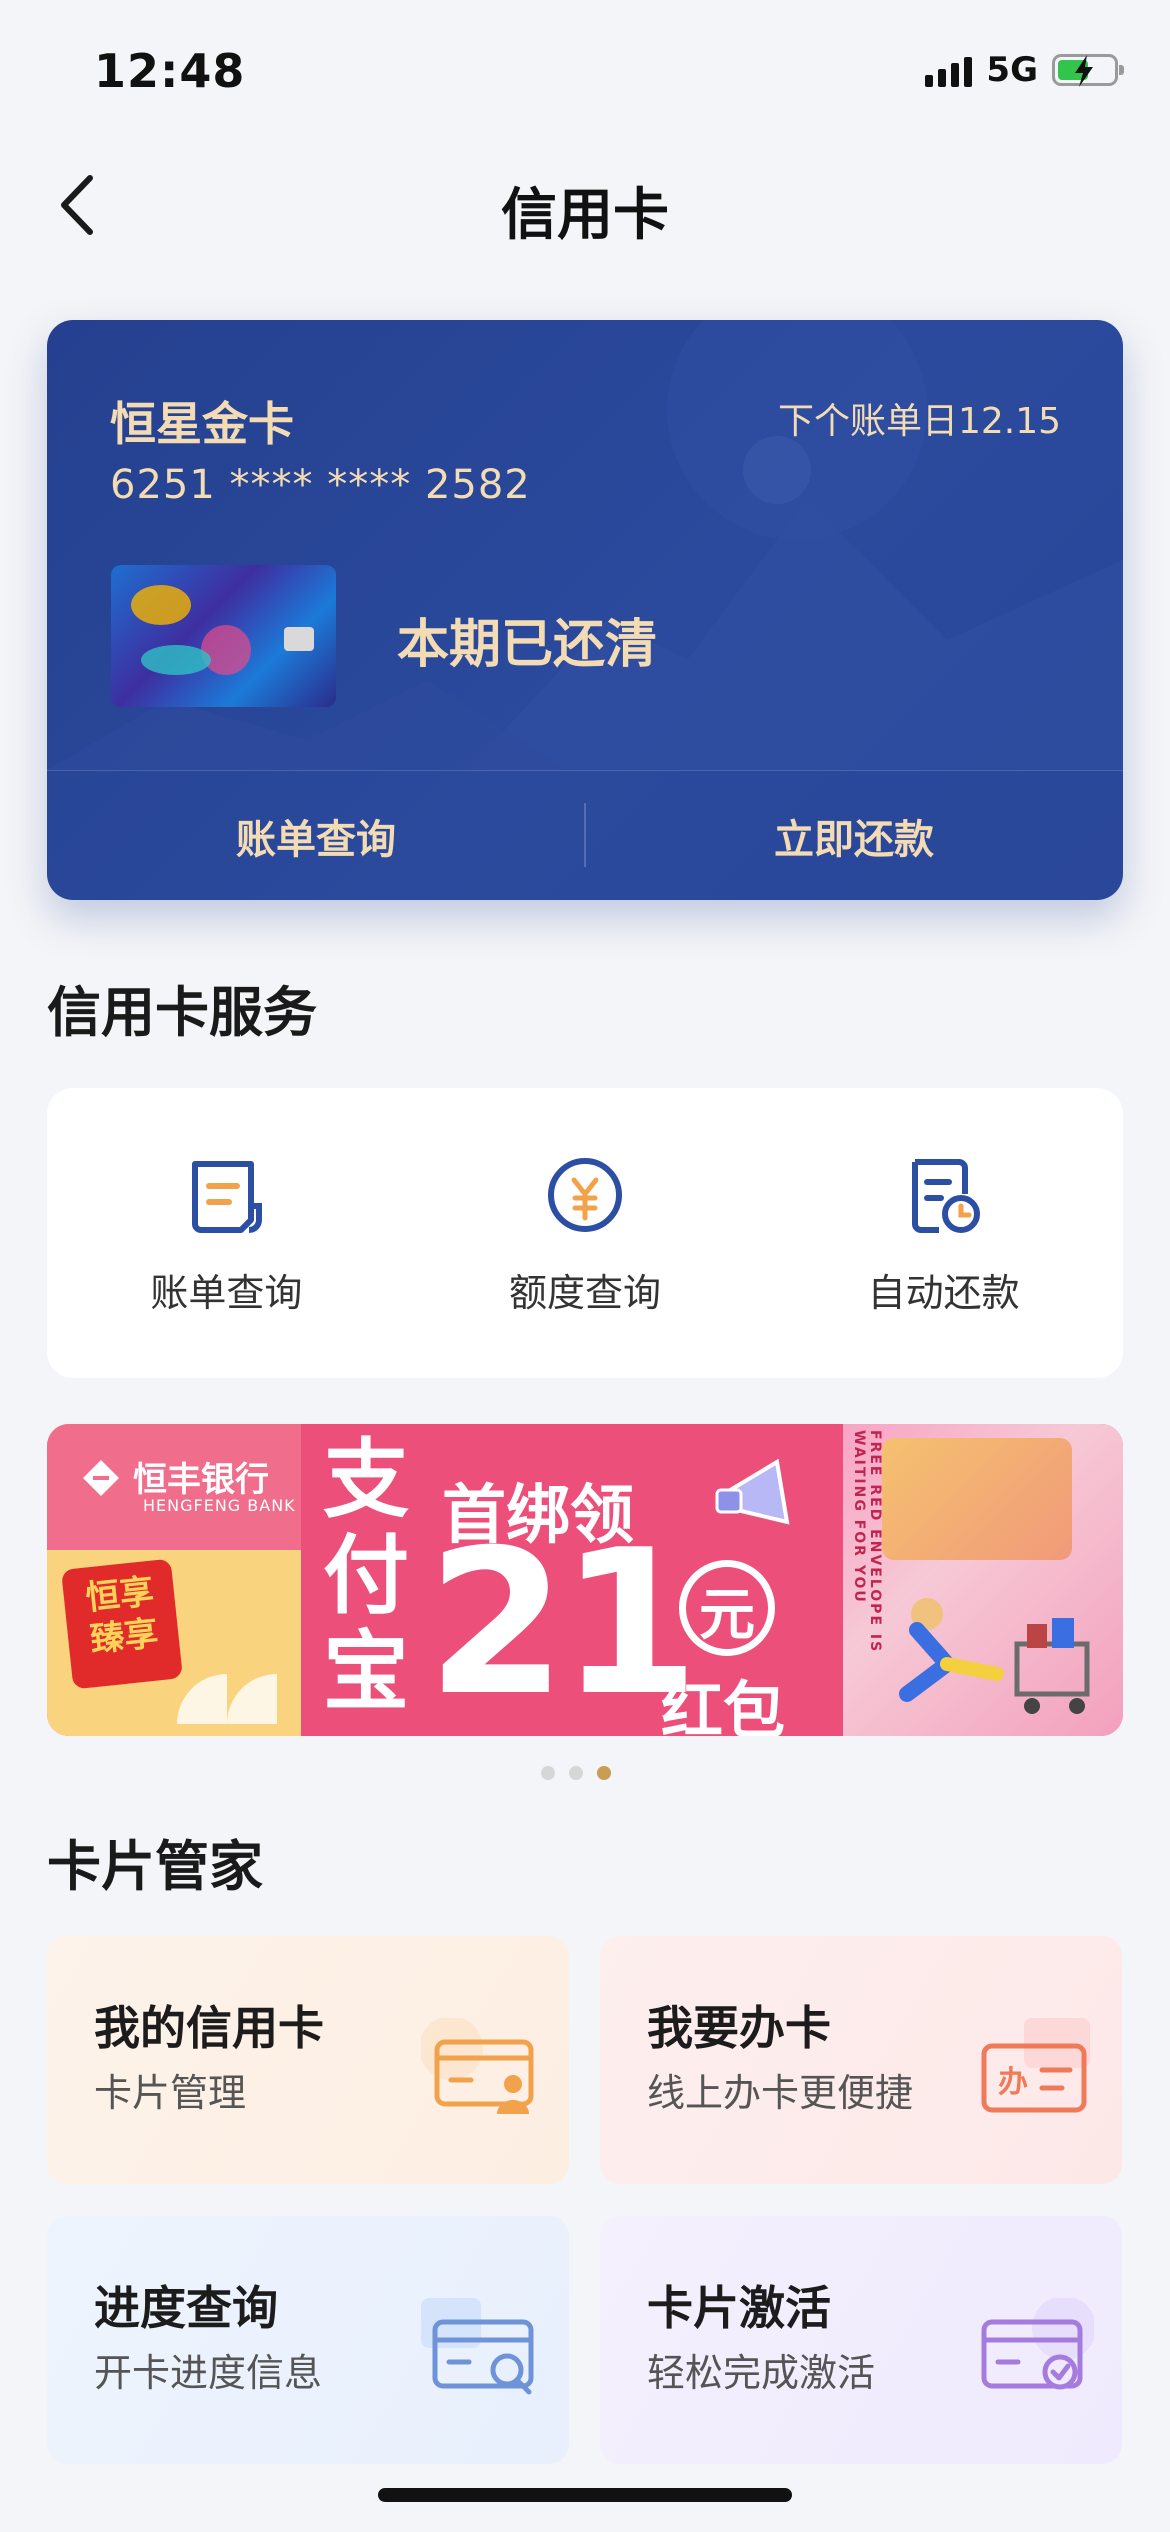 This screenshot has width=1170, height=2532. Describe the element at coordinates (585, 1293) in the screenshot. I see `service-label: 额度查询` at that location.